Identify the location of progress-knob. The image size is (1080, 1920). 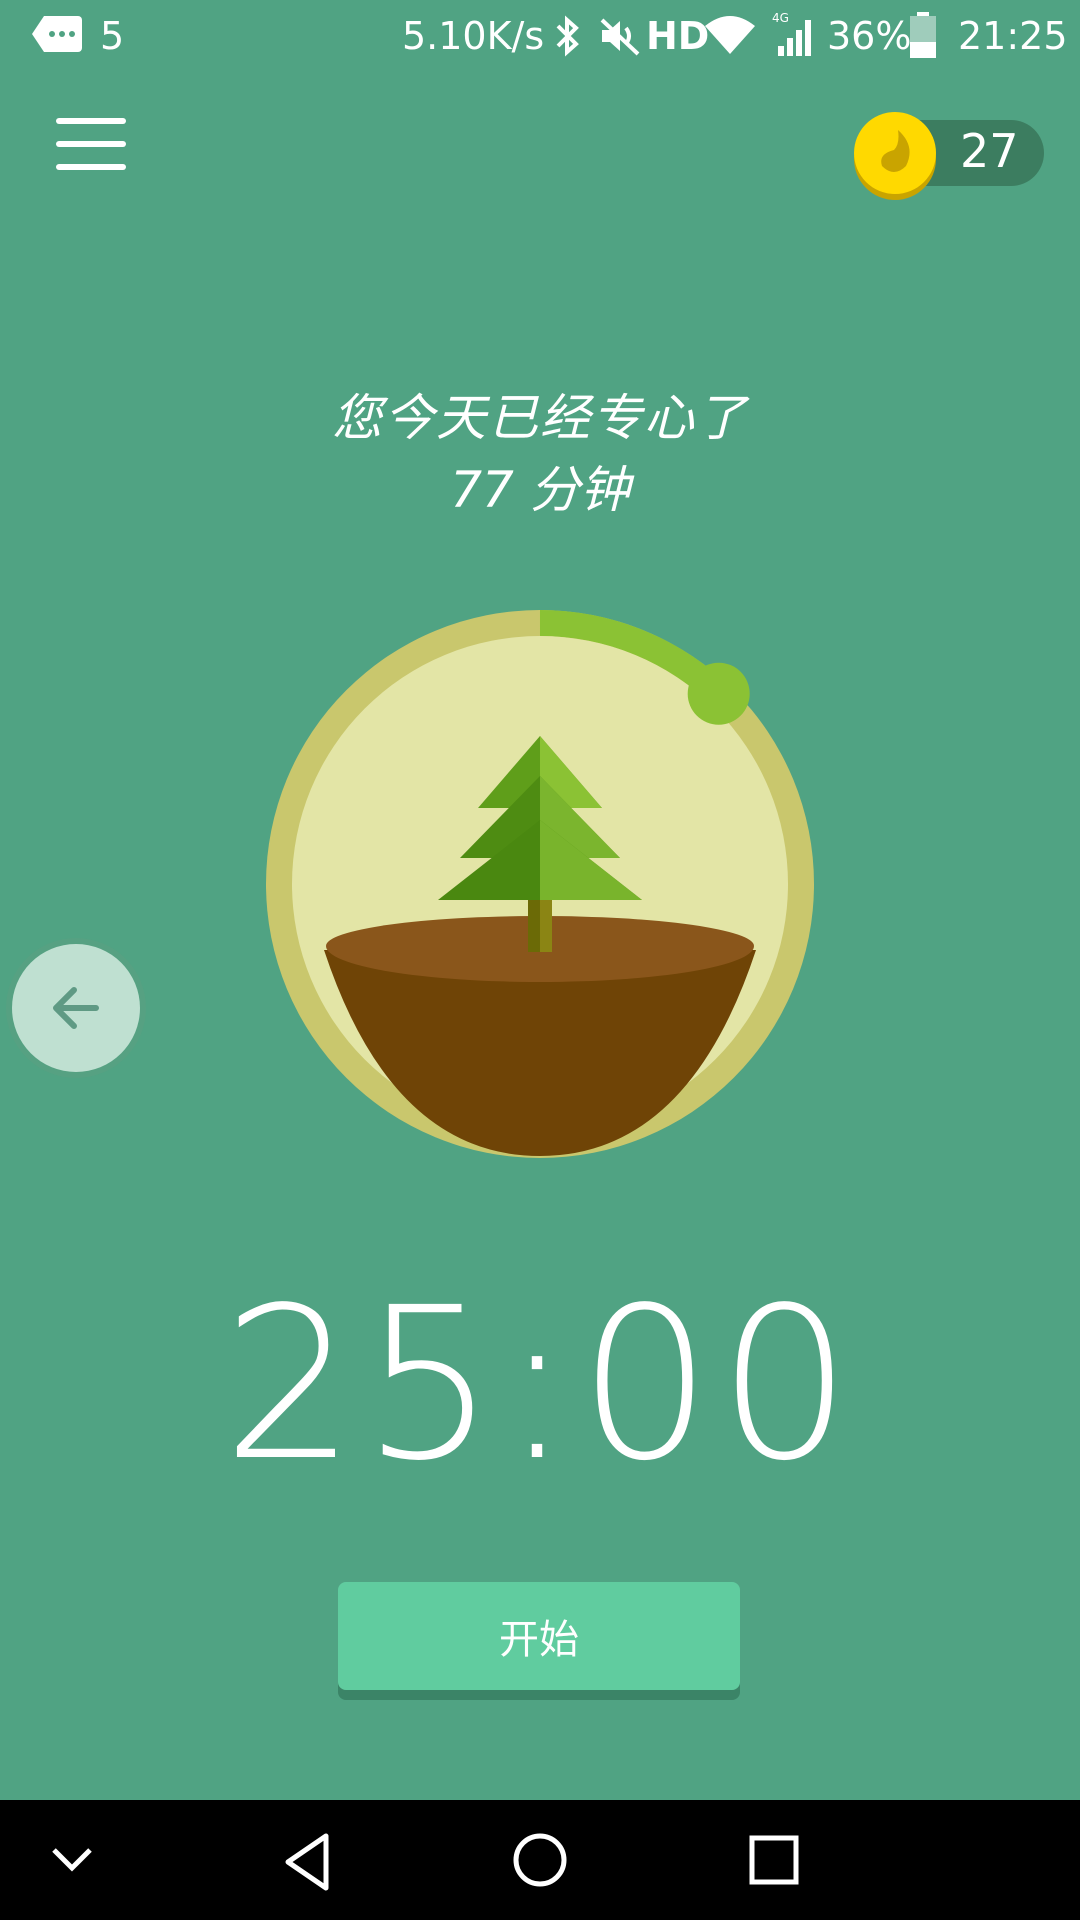
(718, 693).